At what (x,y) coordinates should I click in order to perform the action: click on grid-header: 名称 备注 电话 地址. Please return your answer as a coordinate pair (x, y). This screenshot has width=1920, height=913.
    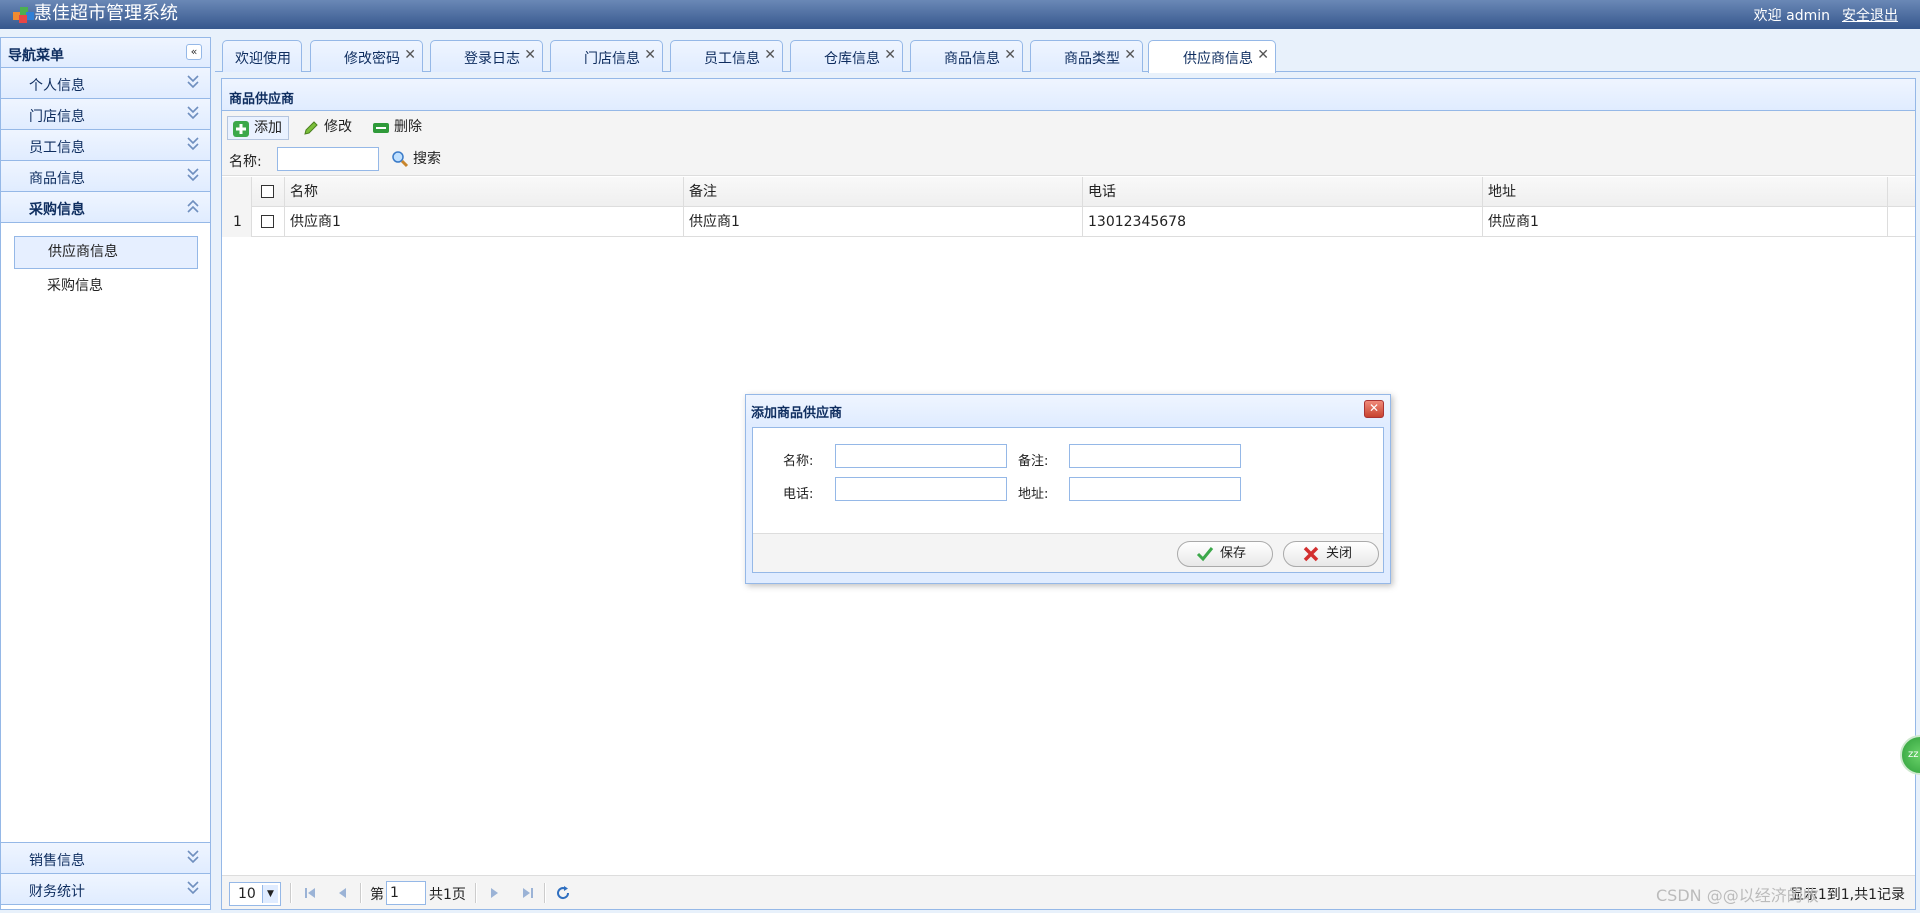
    Looking at the image, I should click on (1068, 192).